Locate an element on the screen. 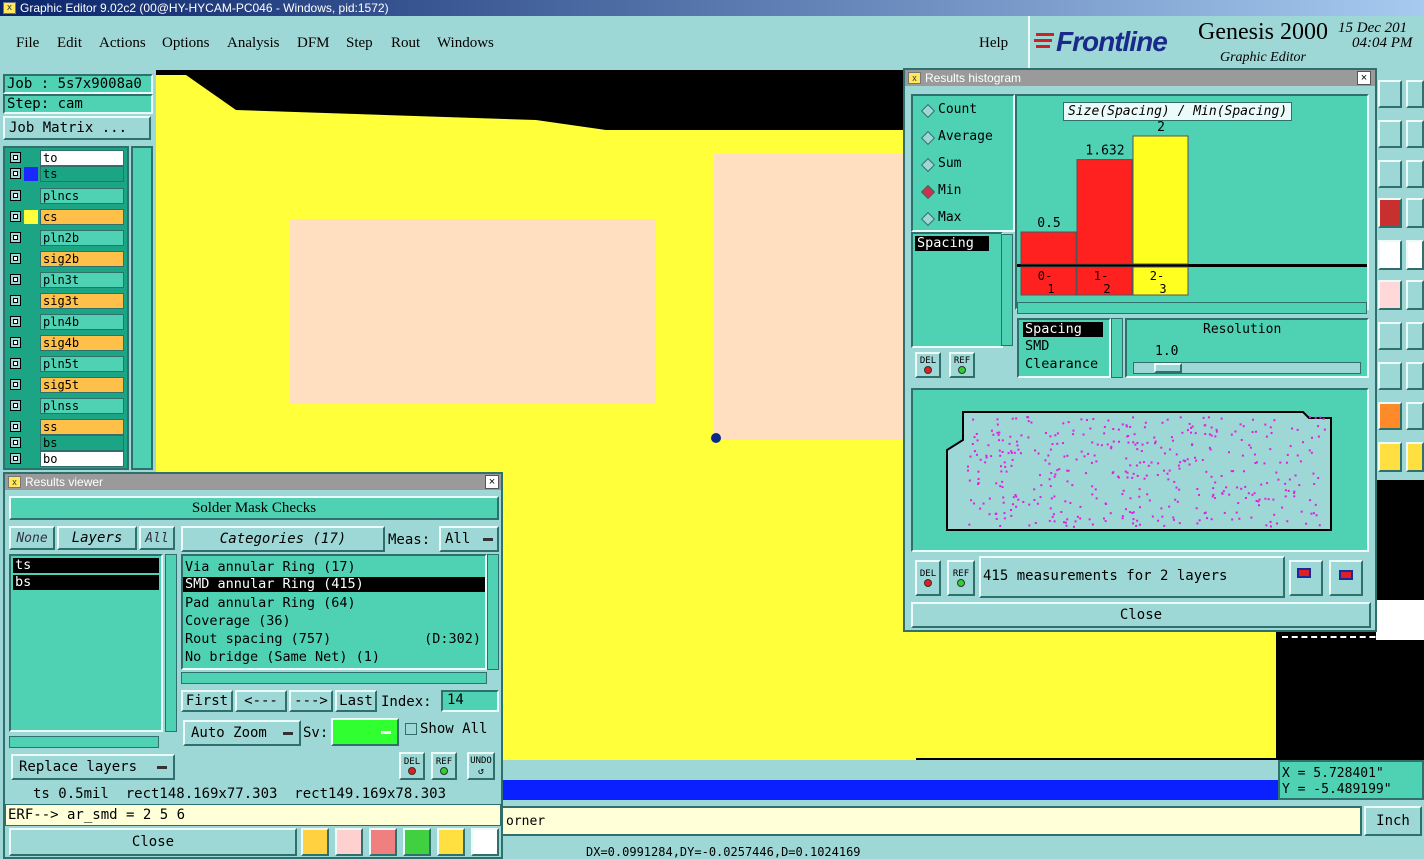  categories-button: Categories (17) is located at coordinates (283, 539).